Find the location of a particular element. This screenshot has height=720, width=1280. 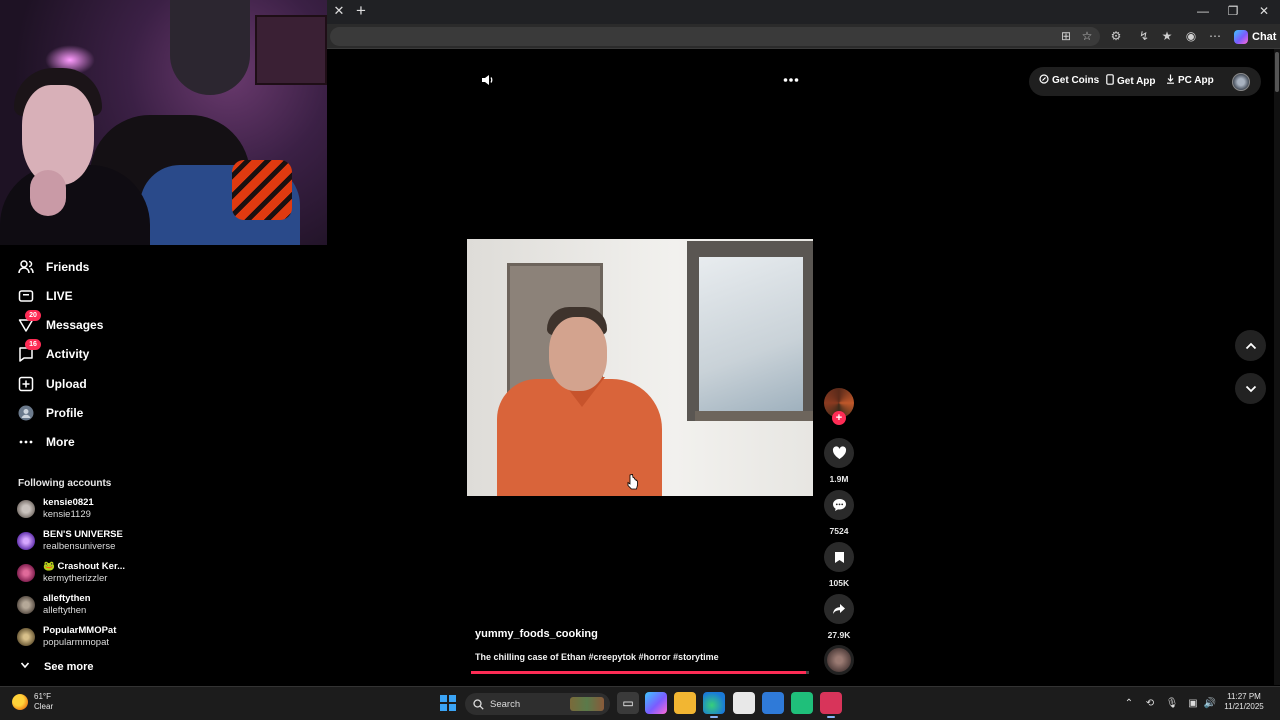

previous-video-button is located at coordinates (1250, 345).